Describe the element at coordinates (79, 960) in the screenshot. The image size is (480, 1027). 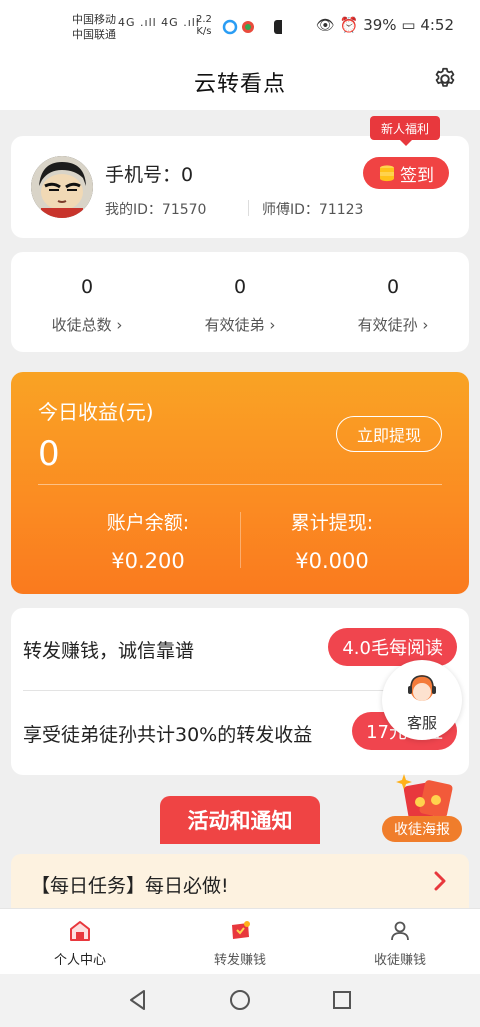
I see `tab-label: 个人中心` at that location.